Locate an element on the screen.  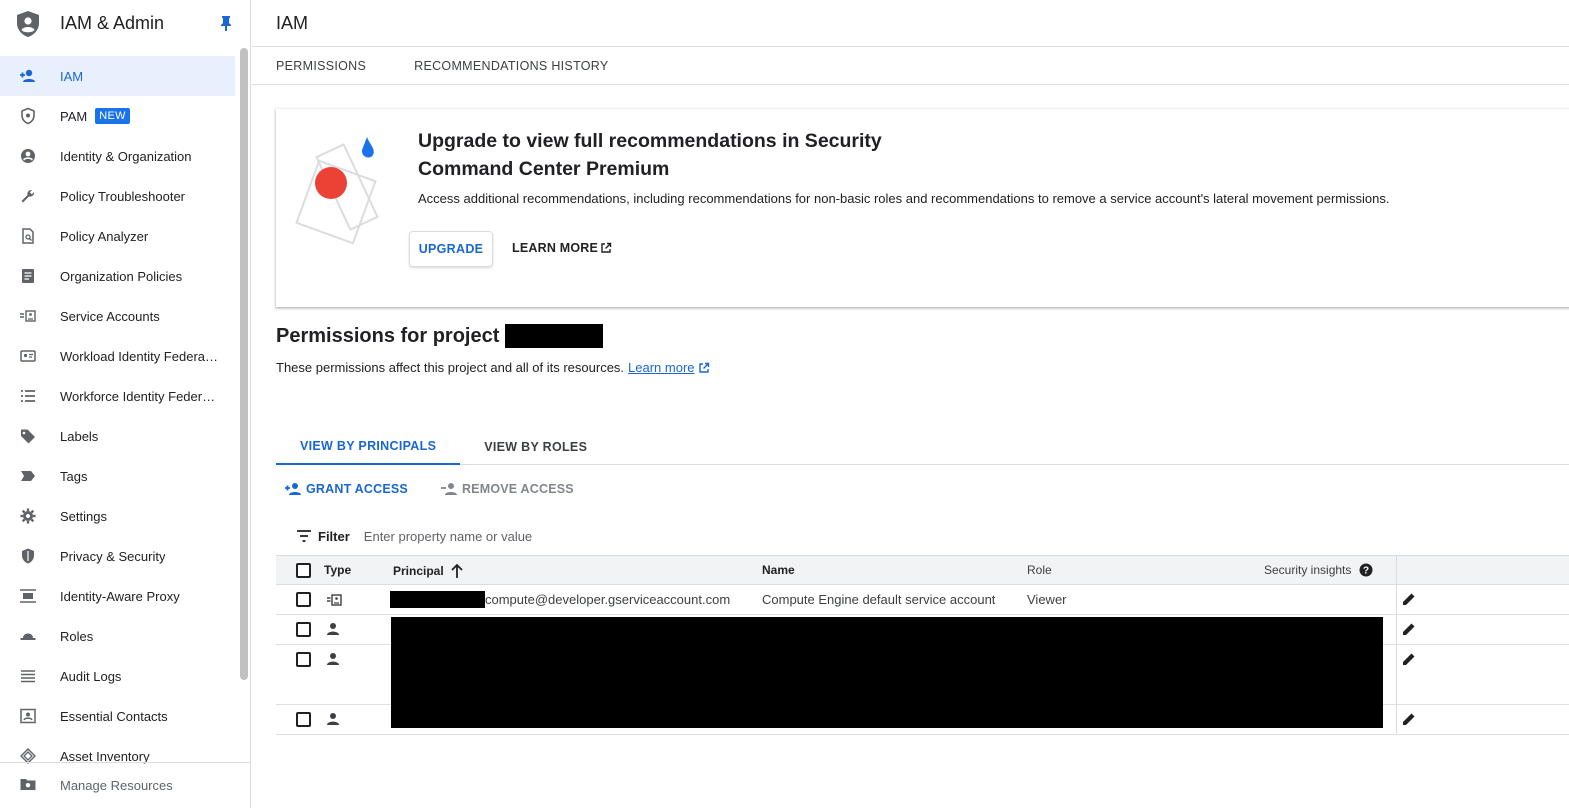
column-name: Name is located at coordinates (778, 570).